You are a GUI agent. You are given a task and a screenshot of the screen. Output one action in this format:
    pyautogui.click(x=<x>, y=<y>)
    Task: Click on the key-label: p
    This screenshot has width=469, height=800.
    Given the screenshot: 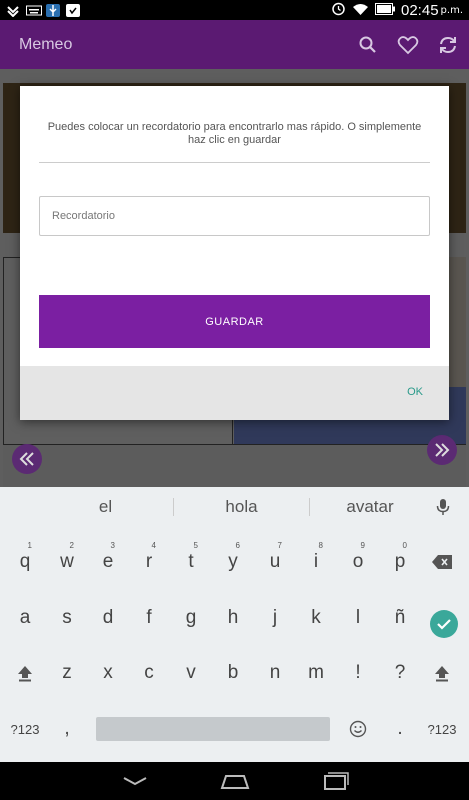 What is the action you would take?
    pyautogui.click(x=400, y=561)
    